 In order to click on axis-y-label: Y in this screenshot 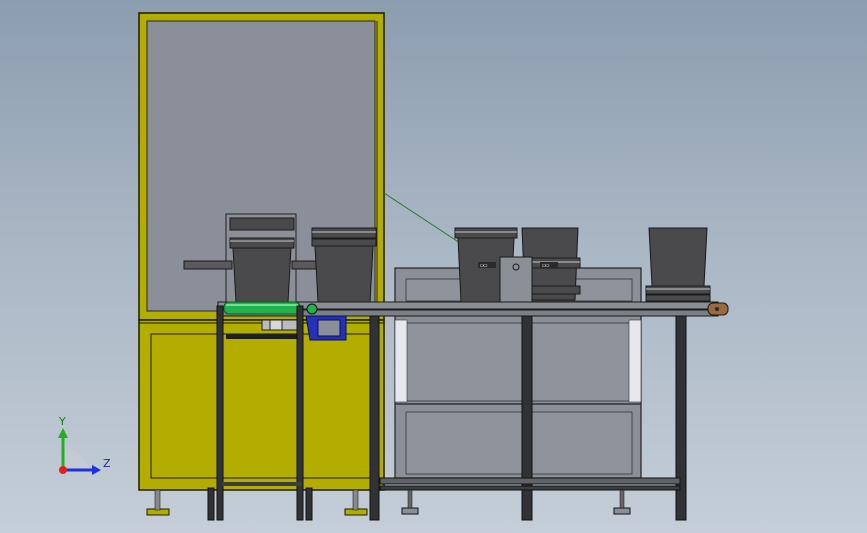, I will do `click(62, 421)`.